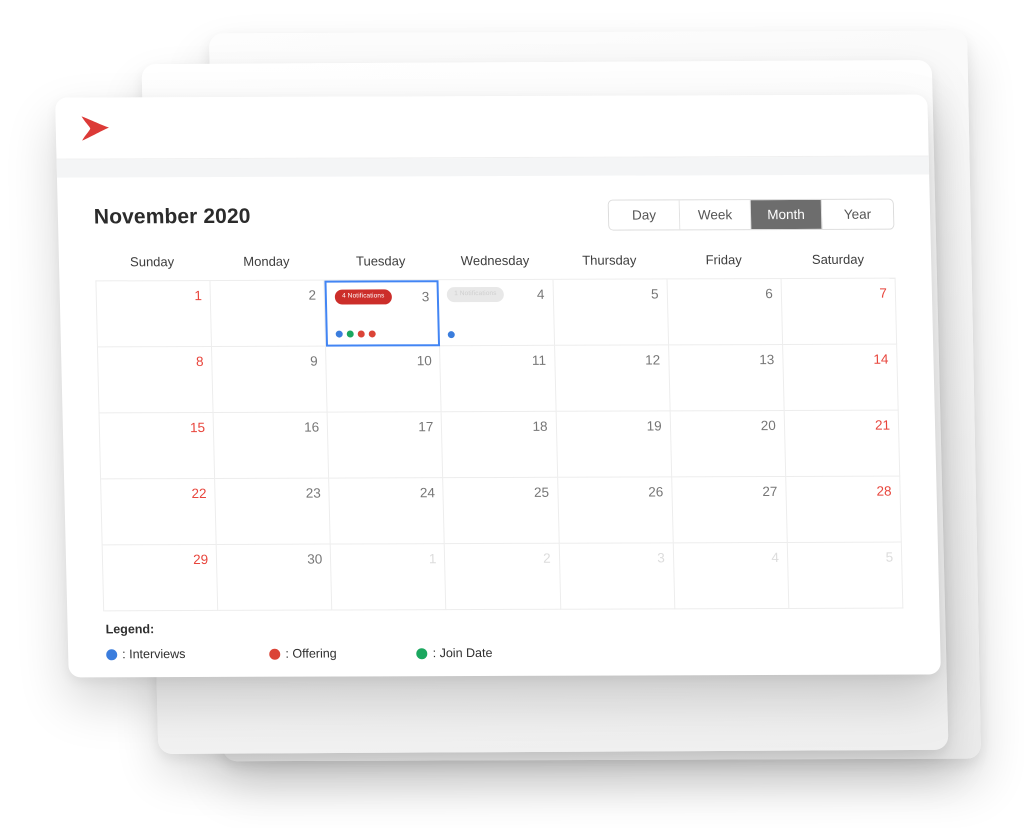 The height and width of the screenshot is (828, 1024). Describe the element at coordinates (842, 443) in the screenshot. I see `day-cell: 21` at that location.